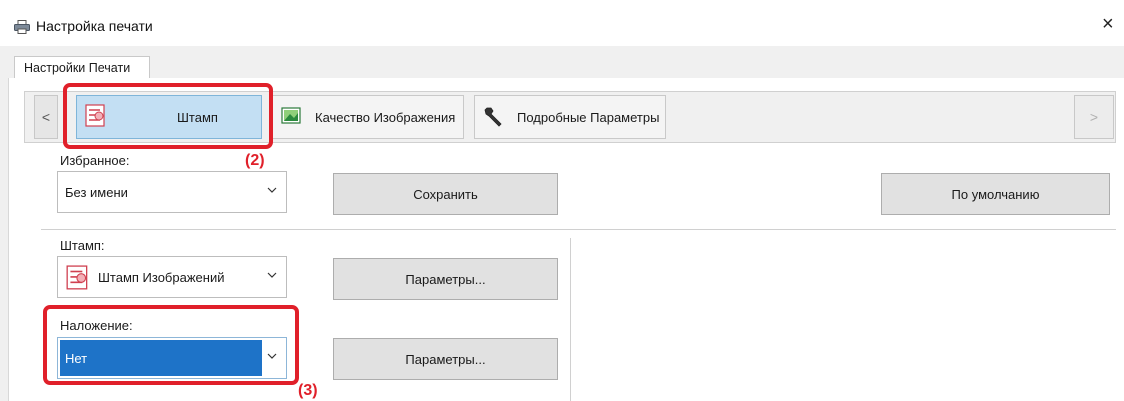 This screenshot has height=401, width=1124. I want to click on stamp-icon, so click(78, 278).